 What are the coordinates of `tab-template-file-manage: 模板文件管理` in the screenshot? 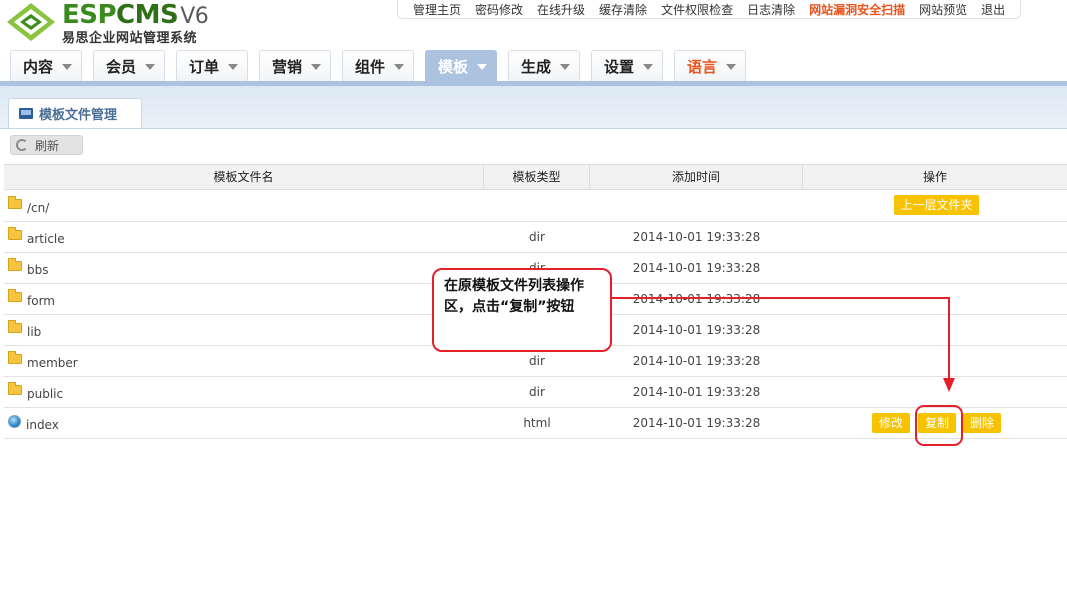 It's located at (75, 113).